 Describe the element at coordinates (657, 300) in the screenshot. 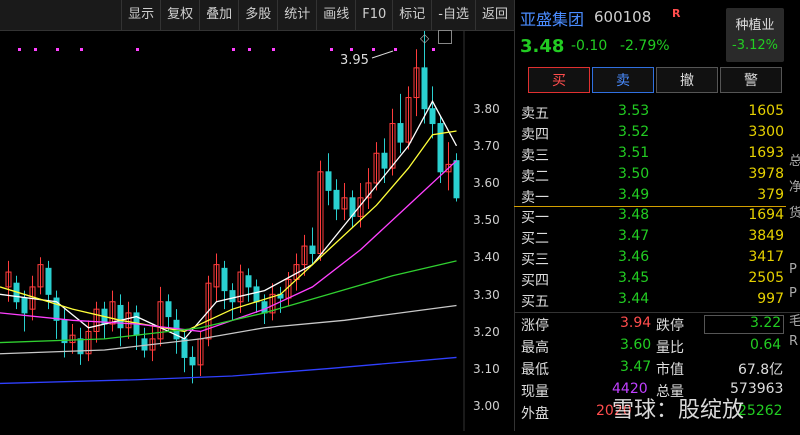

I see `order-book-row: 买五 3.44 997` at that location.